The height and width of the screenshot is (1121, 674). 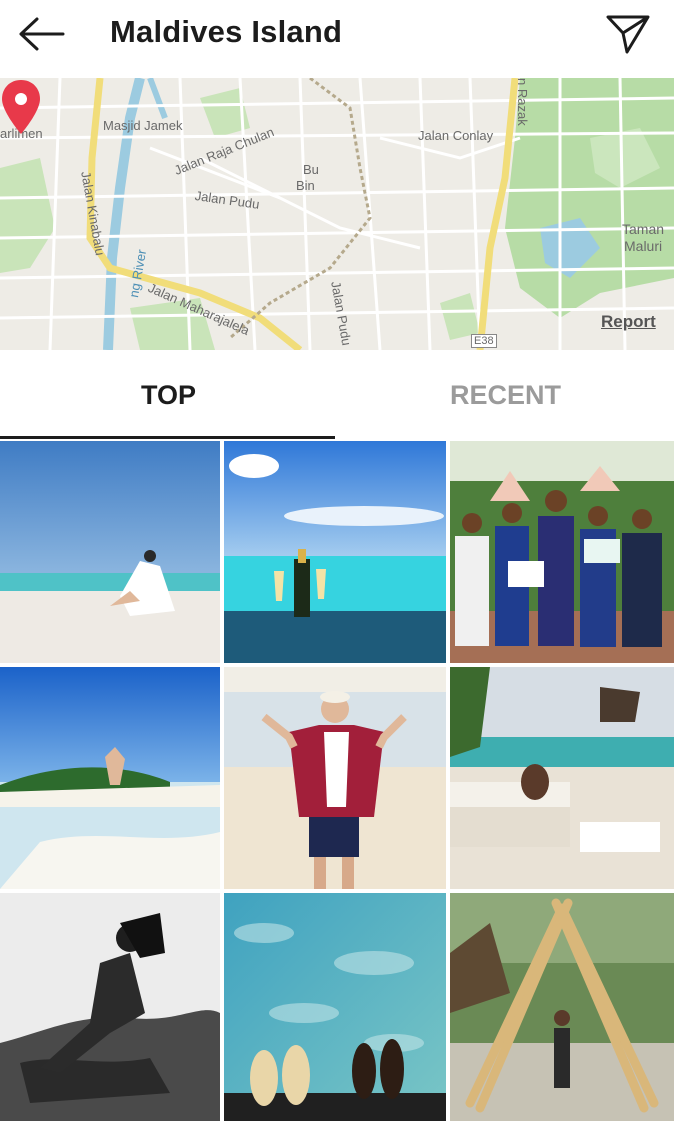 I want to click on tab-recent: RECENT, so click(x=505, y=395).